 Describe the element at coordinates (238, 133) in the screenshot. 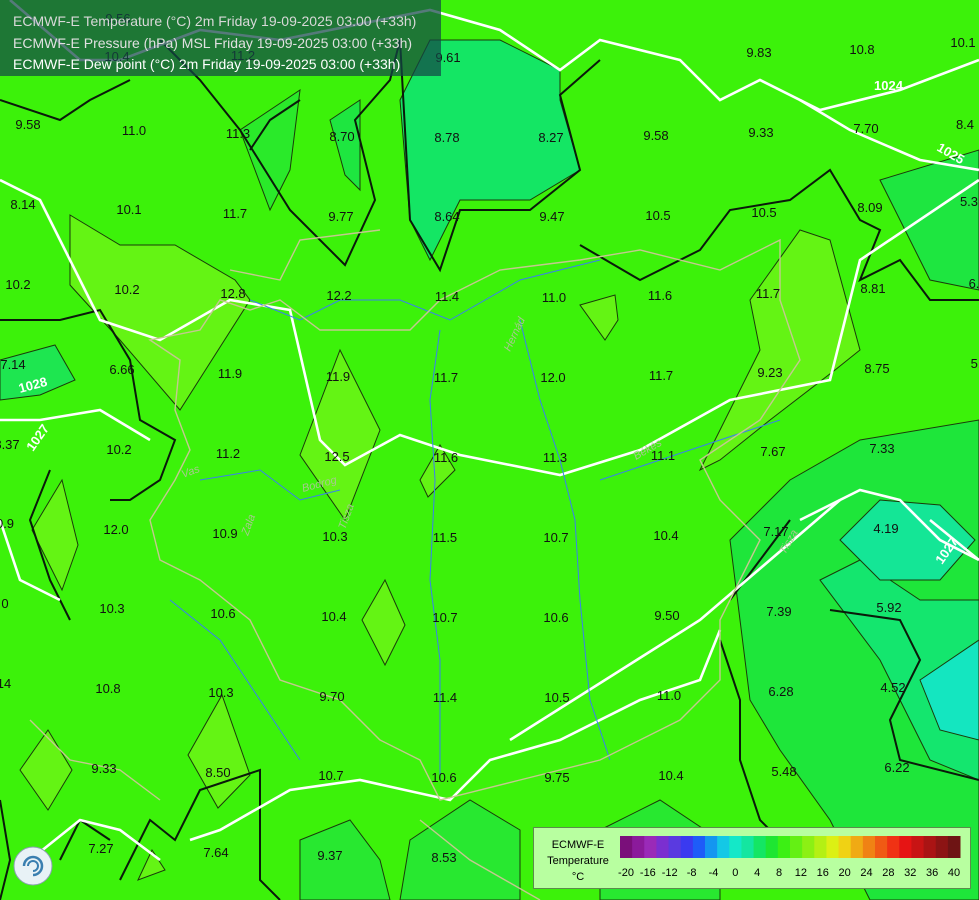

I see `temperature-value: 11.3` at that location.